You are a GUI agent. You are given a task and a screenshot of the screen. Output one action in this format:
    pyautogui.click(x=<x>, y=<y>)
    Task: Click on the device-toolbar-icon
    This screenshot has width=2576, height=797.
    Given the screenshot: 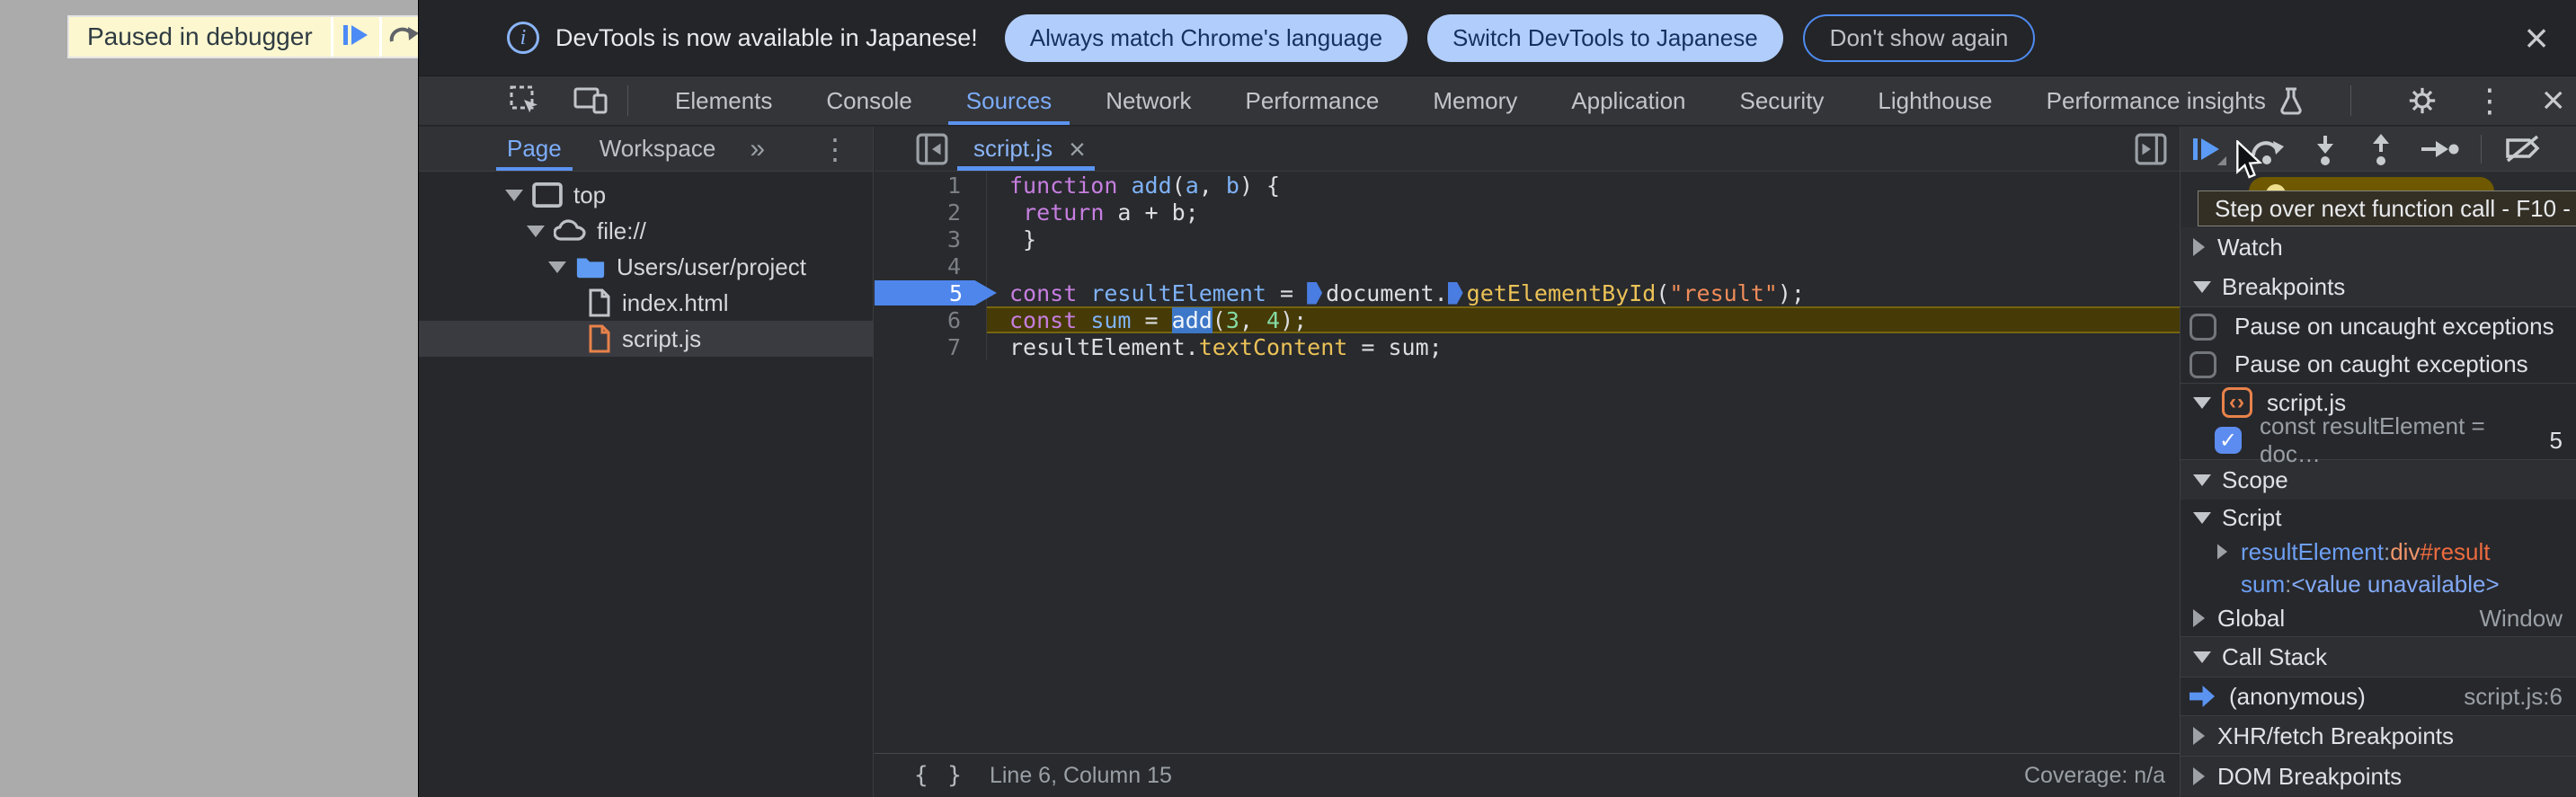 What is the action you would take?
    pyautogui.click(x=590, y=100)
    